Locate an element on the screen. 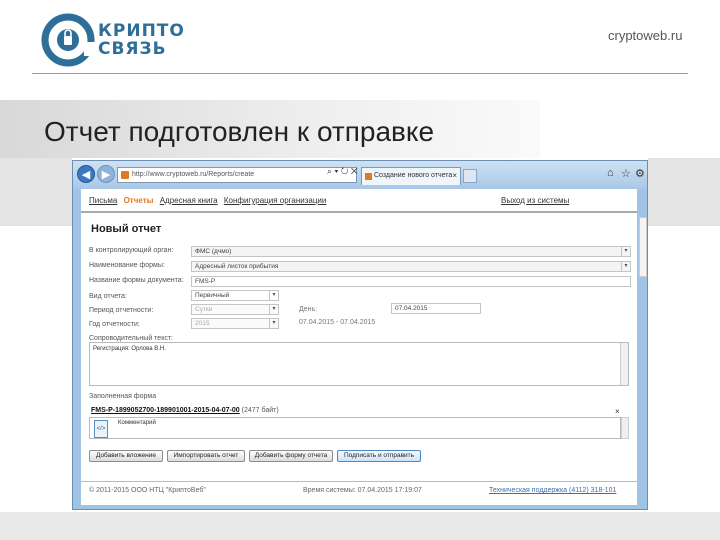 The height and width of the screenshot is (540, 720). import-report-button: Импортировать отчет is located at coordinates (206, 456).